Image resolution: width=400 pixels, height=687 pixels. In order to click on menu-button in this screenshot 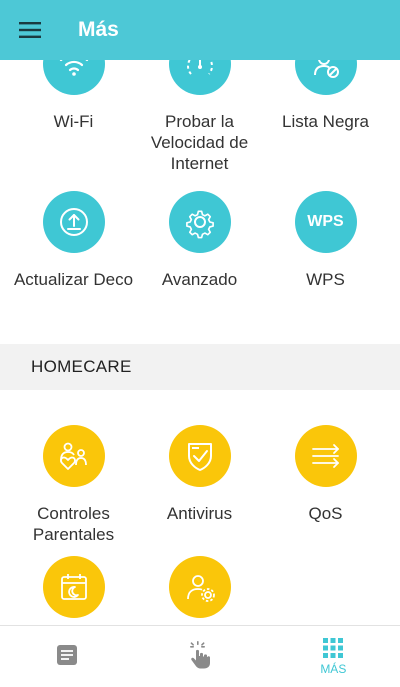, I will do `click(30, 30)`.